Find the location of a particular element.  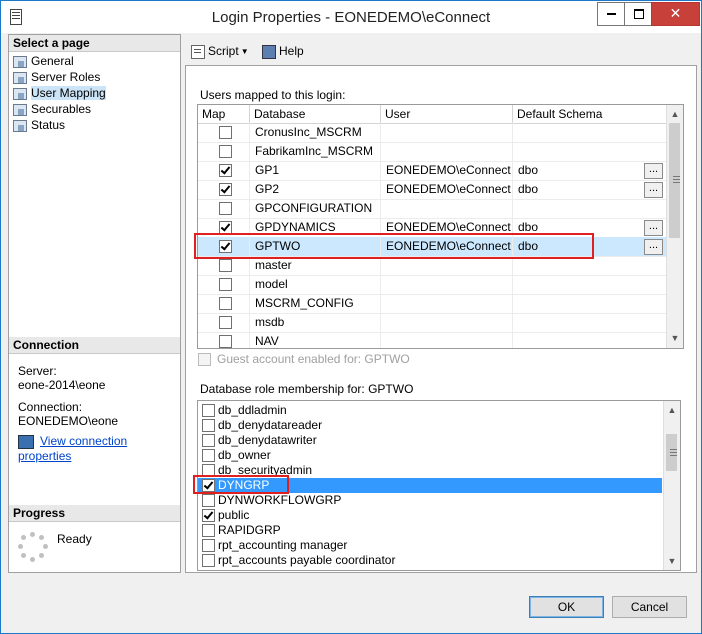

database-cell: CronusInc_MSCRM is located at coordinates (315, 132).